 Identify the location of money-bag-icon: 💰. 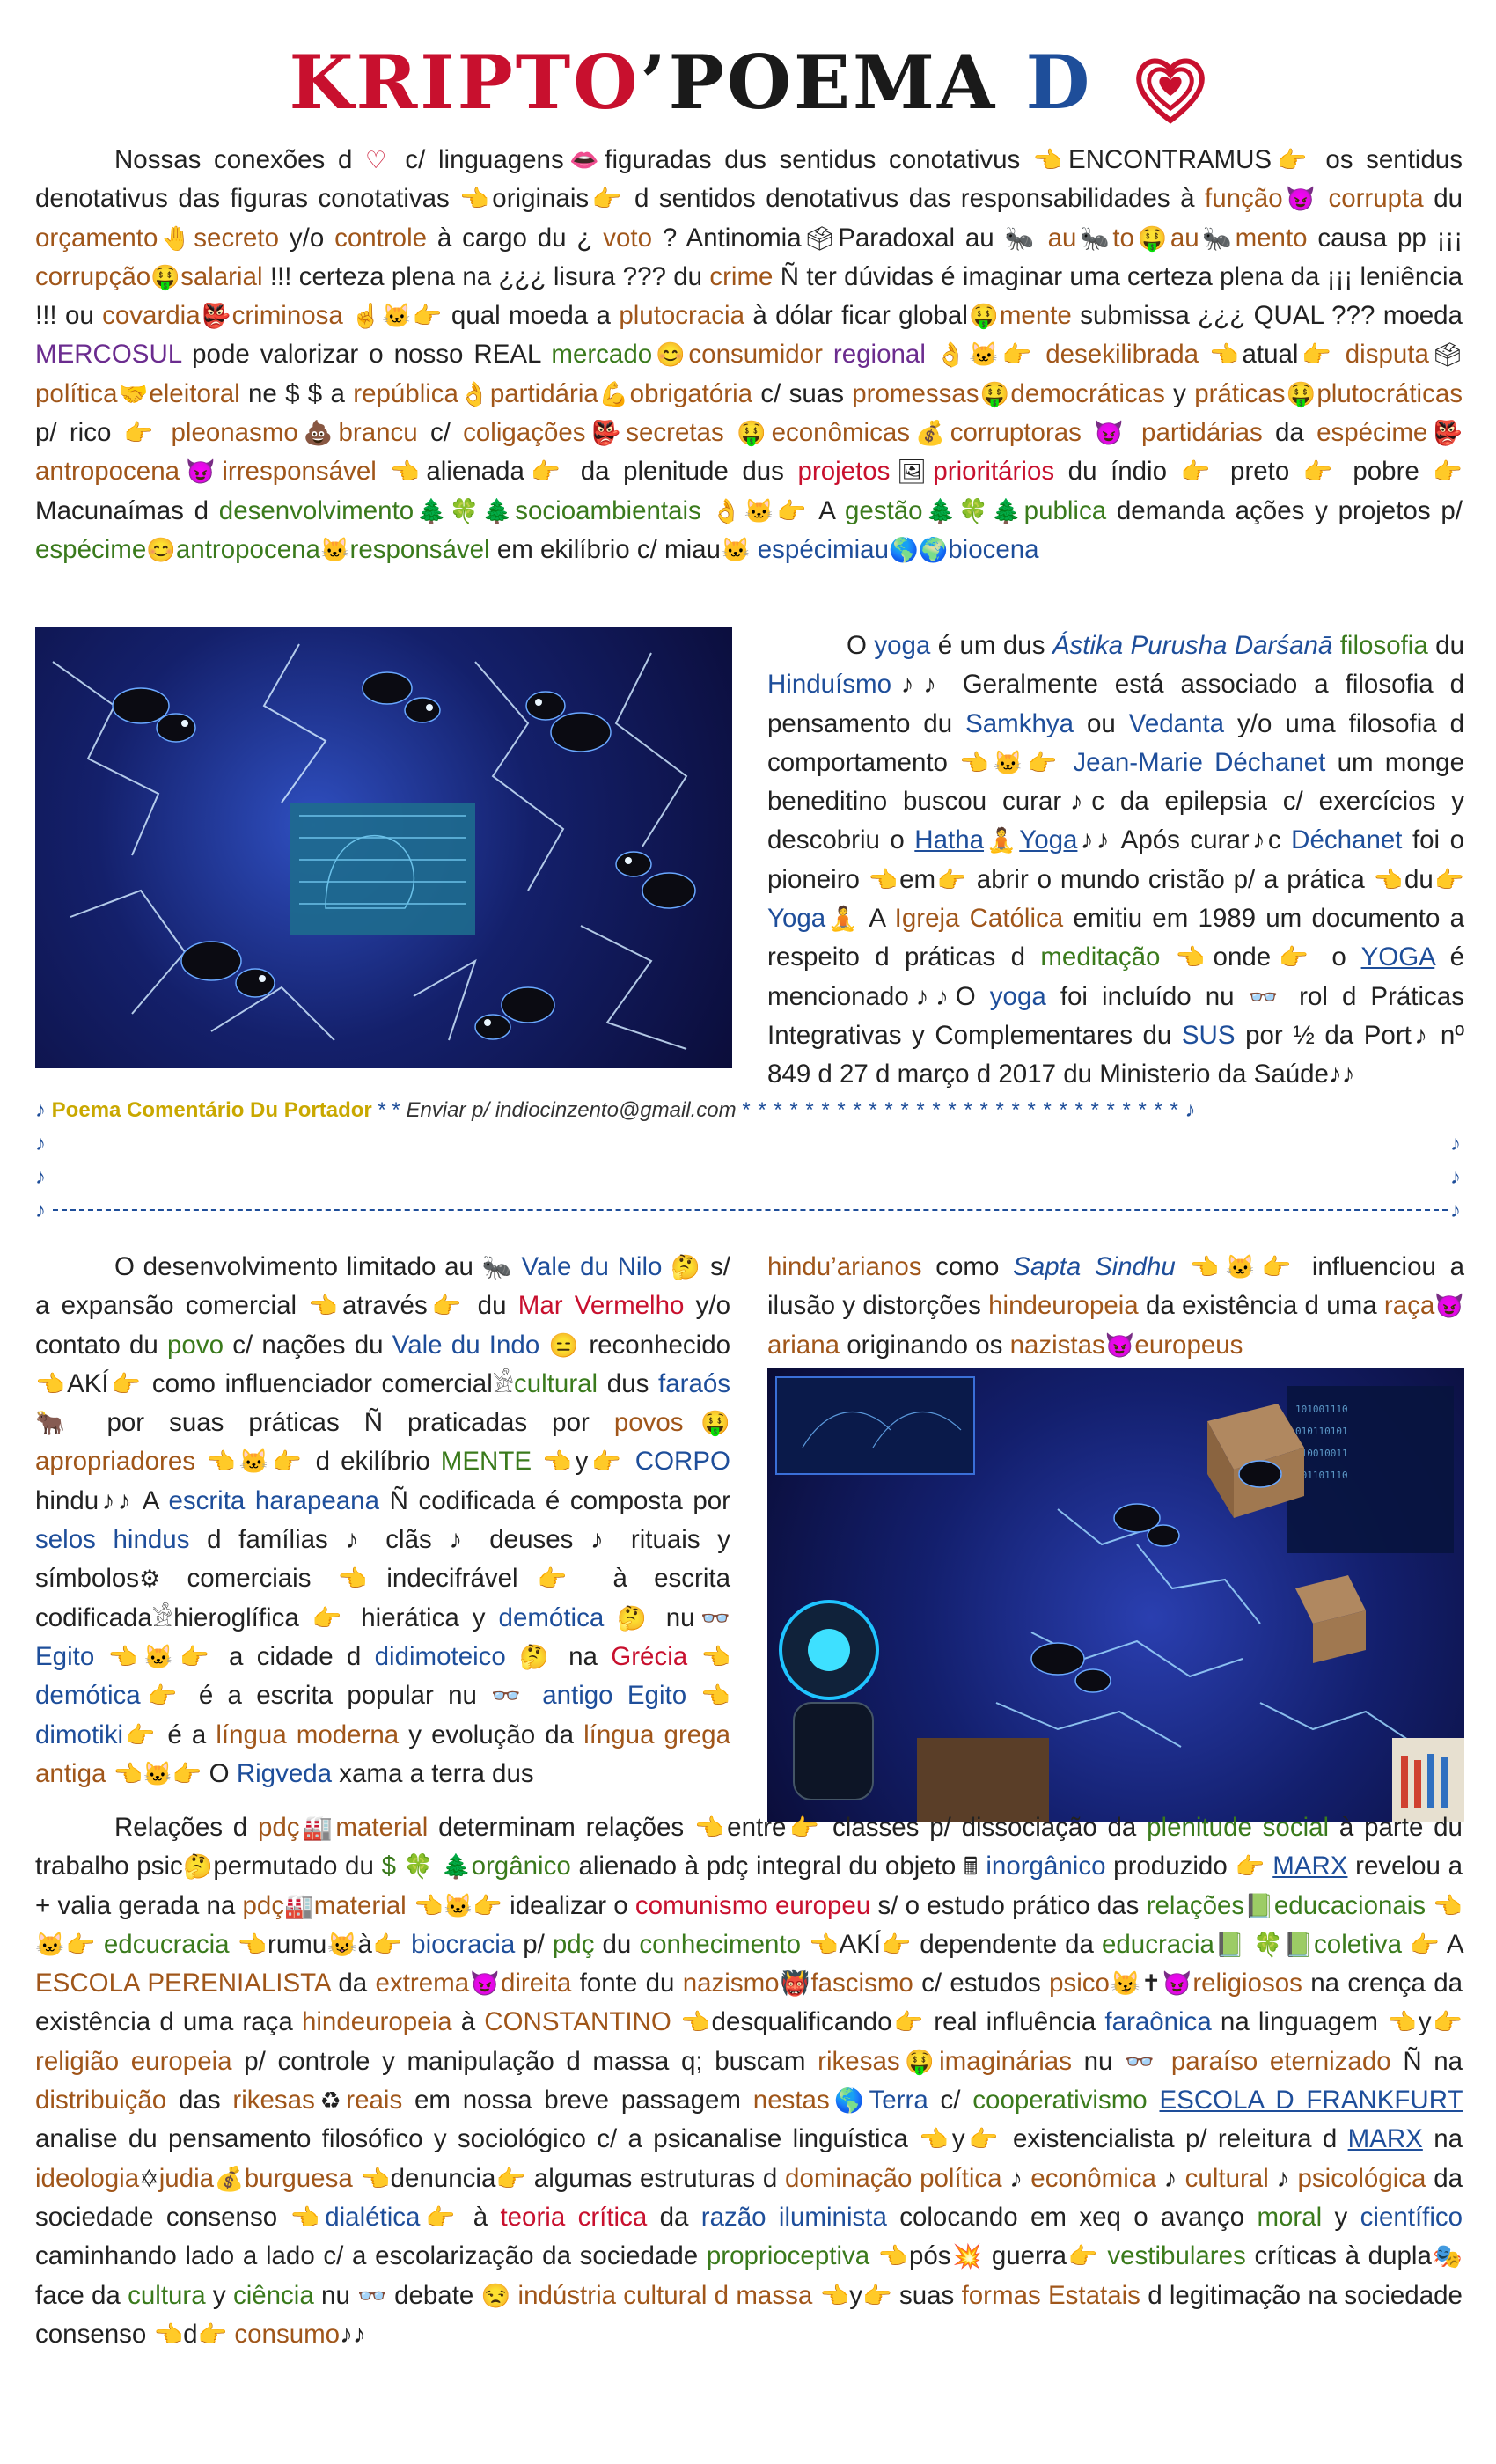
(230, 2178).